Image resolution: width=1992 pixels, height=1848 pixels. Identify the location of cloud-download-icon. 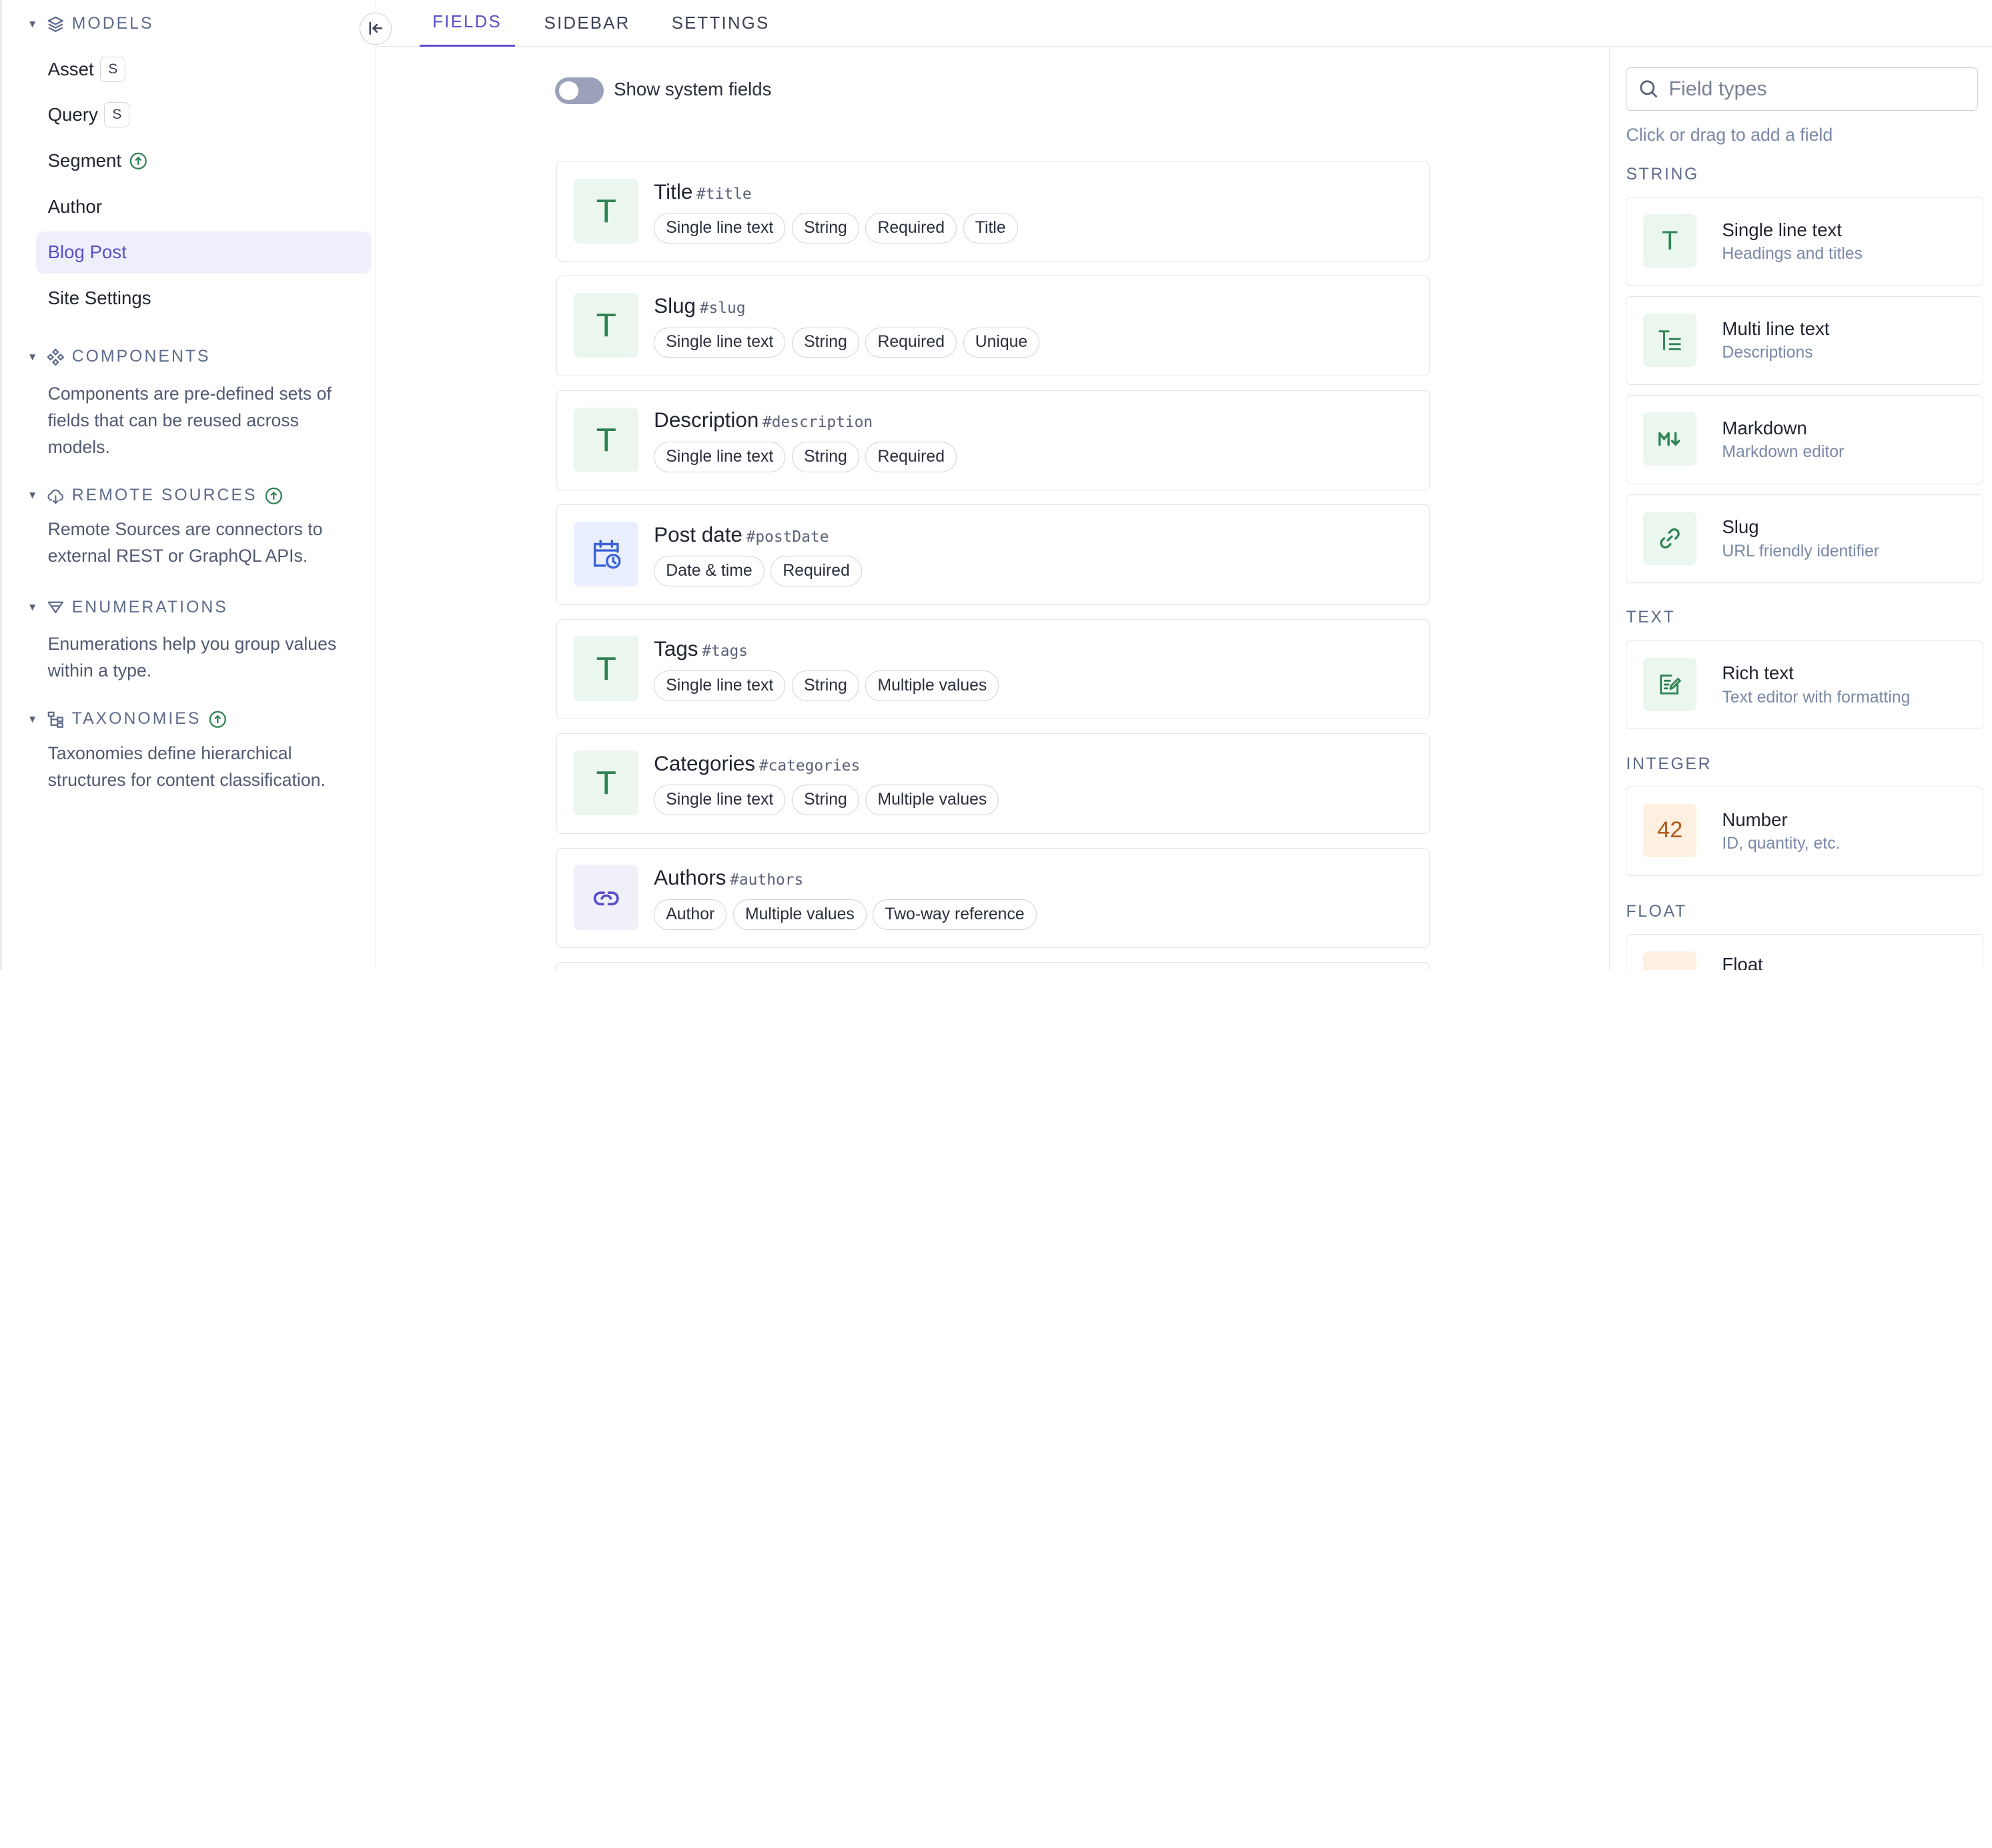
(56, 496).